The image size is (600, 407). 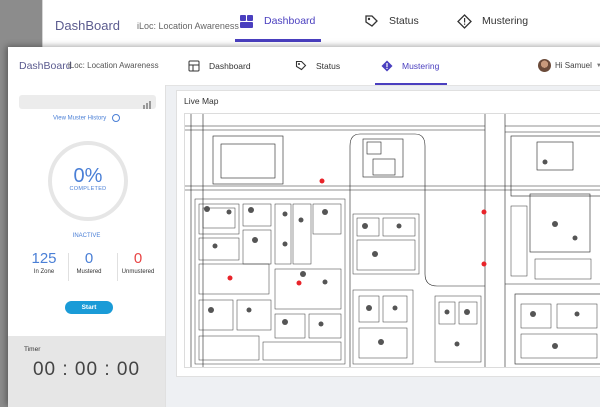 What do you see at coordinates (44, 258) in the screenshot?
I see `stat-value: 125` at bounding box center [44, 258].